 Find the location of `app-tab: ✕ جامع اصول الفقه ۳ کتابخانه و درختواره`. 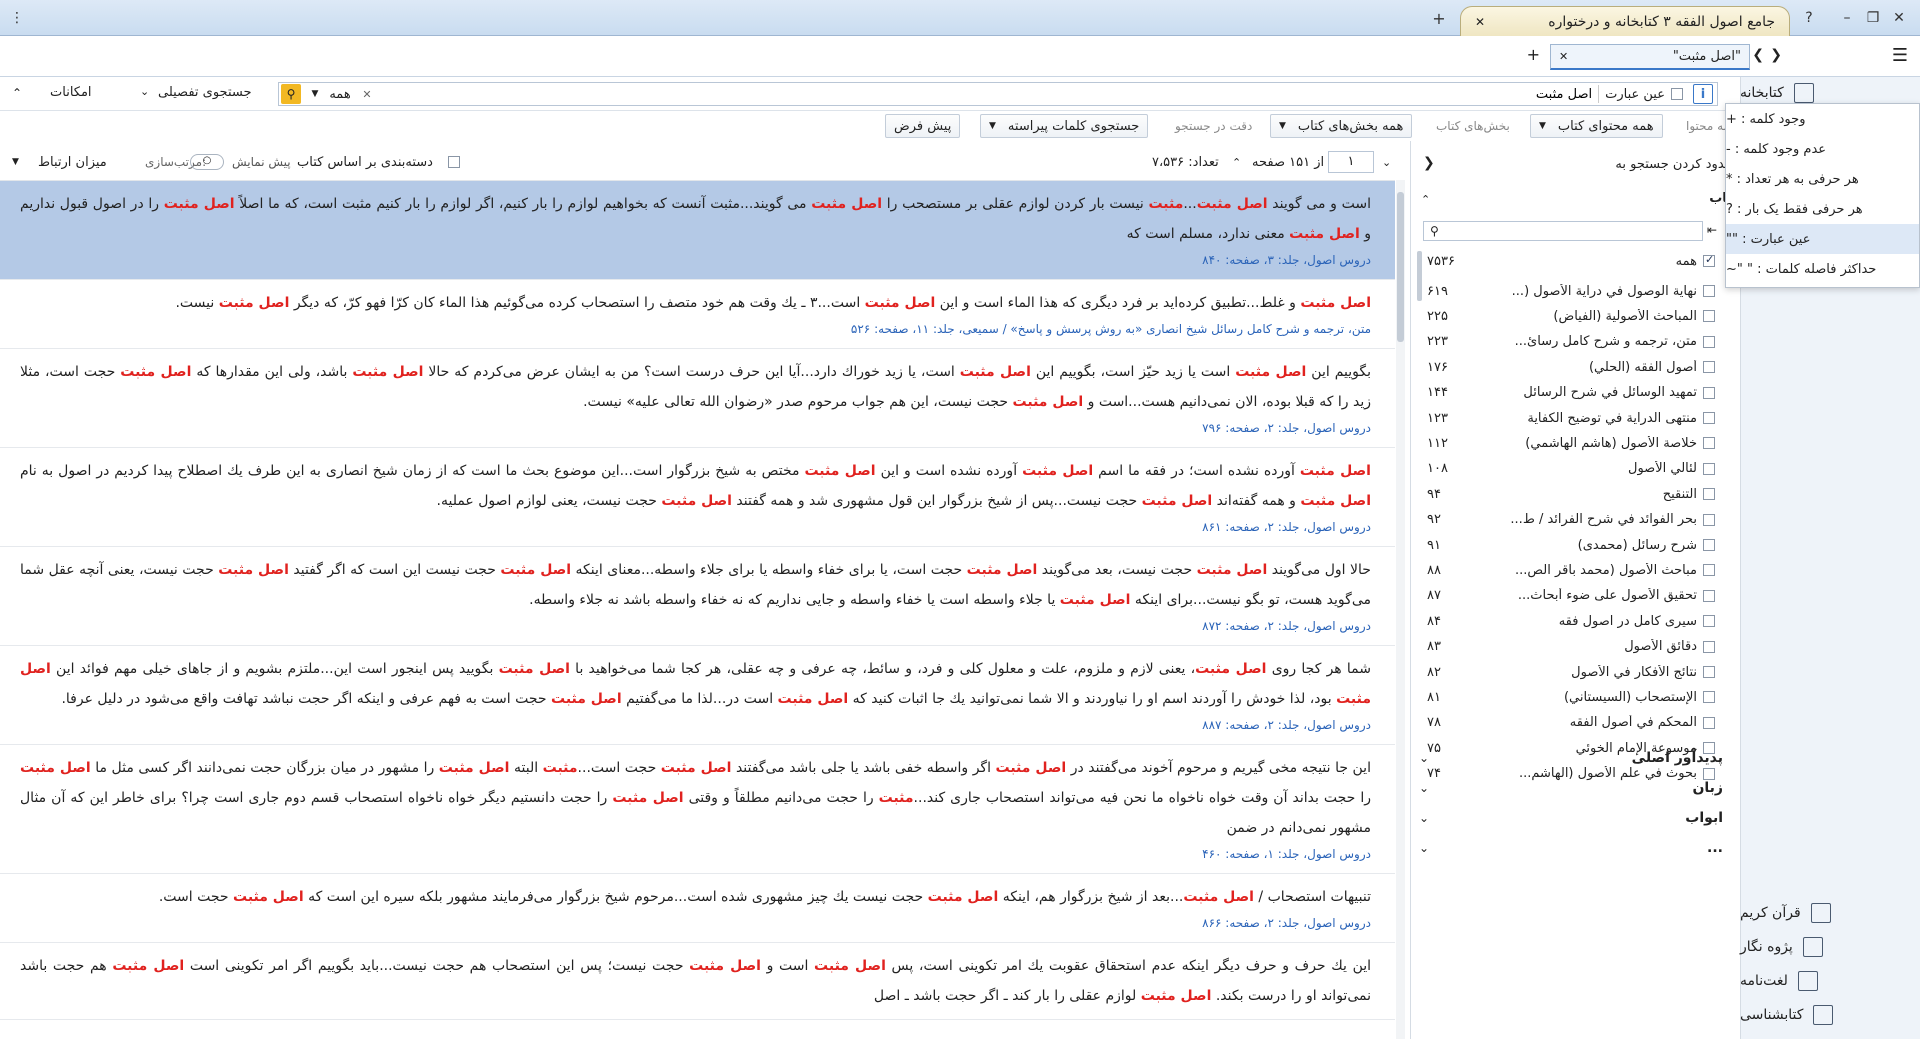

app-tab: ✕ جامع اصول الفقه ۳ کتابخانه و درختواره is located at coordinates (1625, 21).